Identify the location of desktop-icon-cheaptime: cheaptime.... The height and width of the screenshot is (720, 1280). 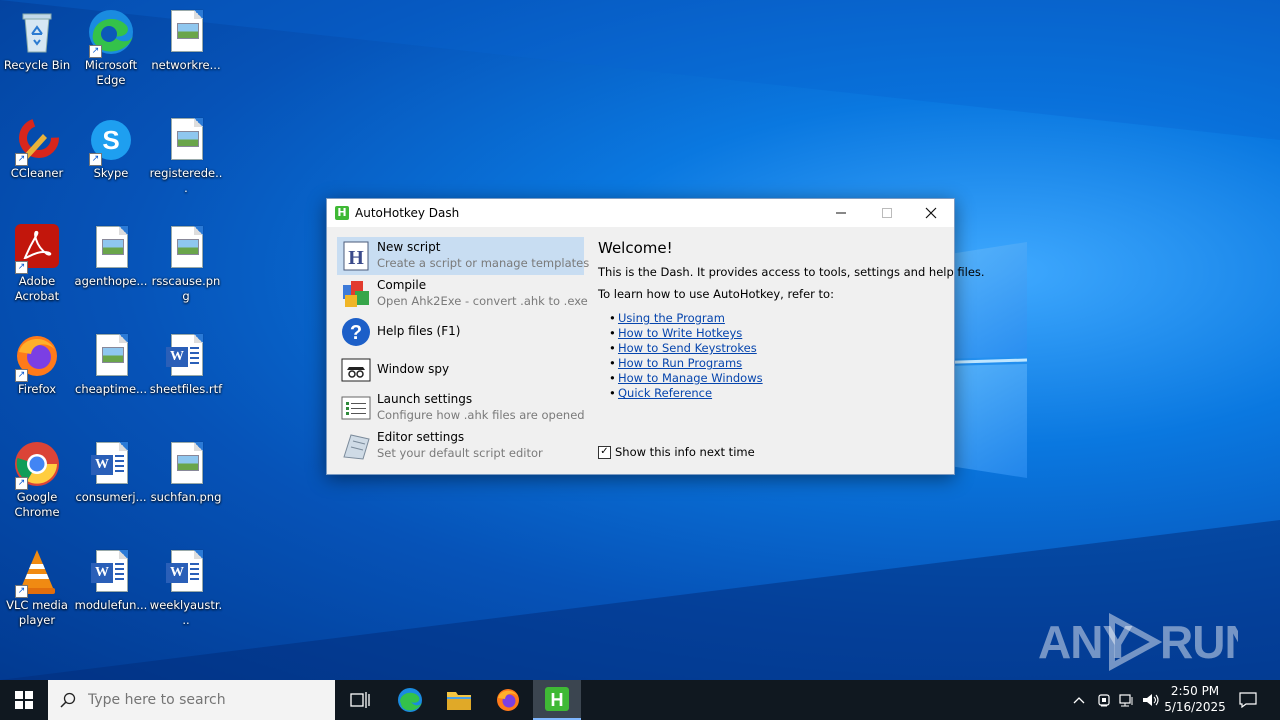
(111, 362).